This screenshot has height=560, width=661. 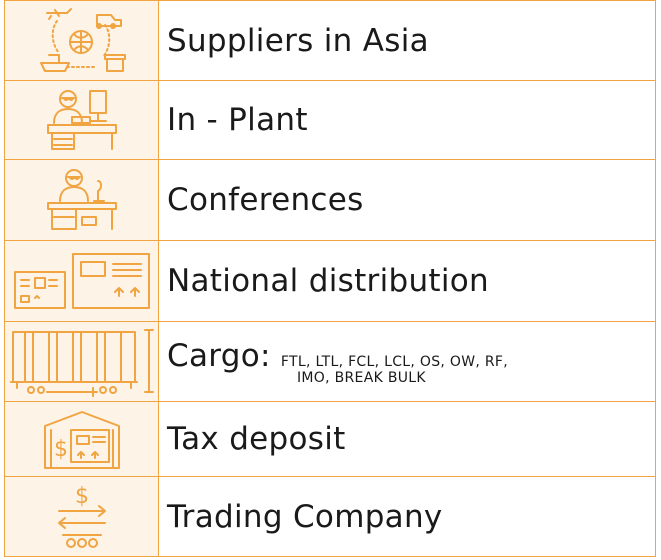 I want to click on row-label: National distribution, so click(x=407, y=281).